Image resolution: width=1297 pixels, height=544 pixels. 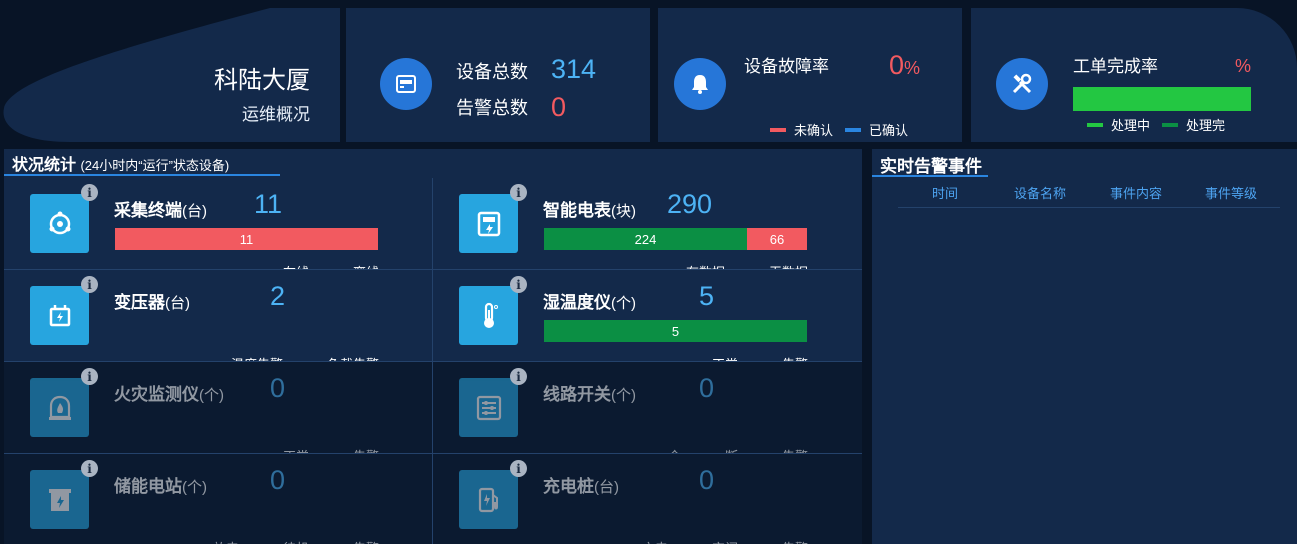 What do you see at coordinates (170, 75) in the screenshot?
I see `building-title-block: 科陆大厦 运维概况` at bounding box center [170, 75].